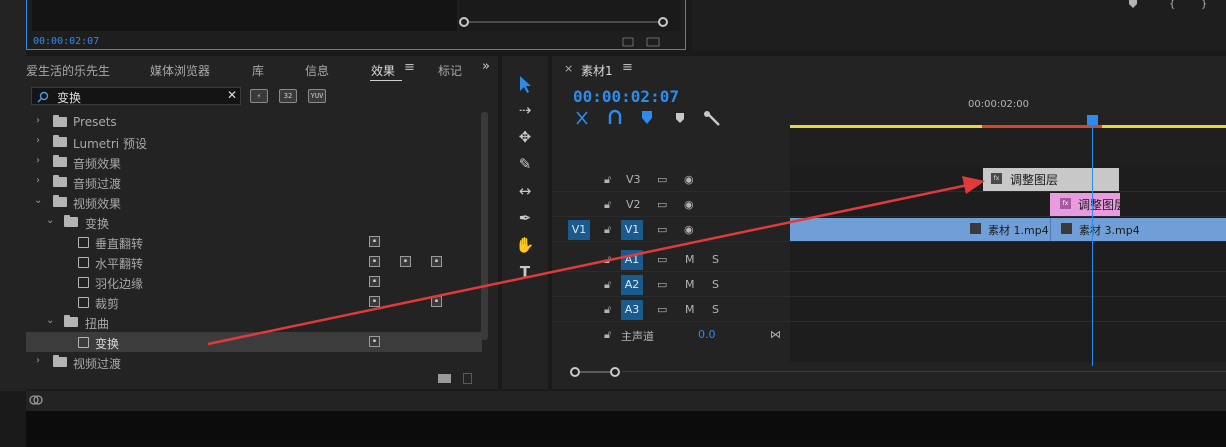 This screenshot has width=1226, height=447. Describe the element at coordinates (232, 95) in the screenshot. I see `clear-search-icon: ✕` at that location.